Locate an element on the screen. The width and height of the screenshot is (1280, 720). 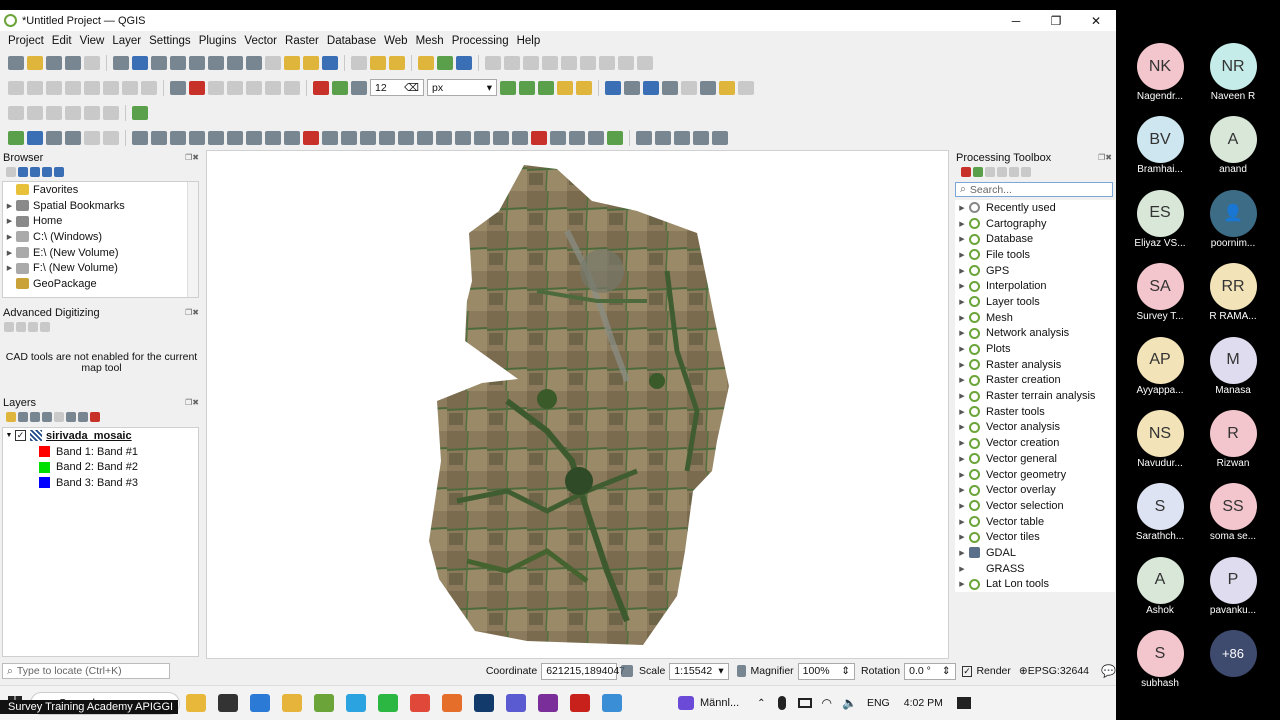
add-line-icon is located at coordinates (140, 137).